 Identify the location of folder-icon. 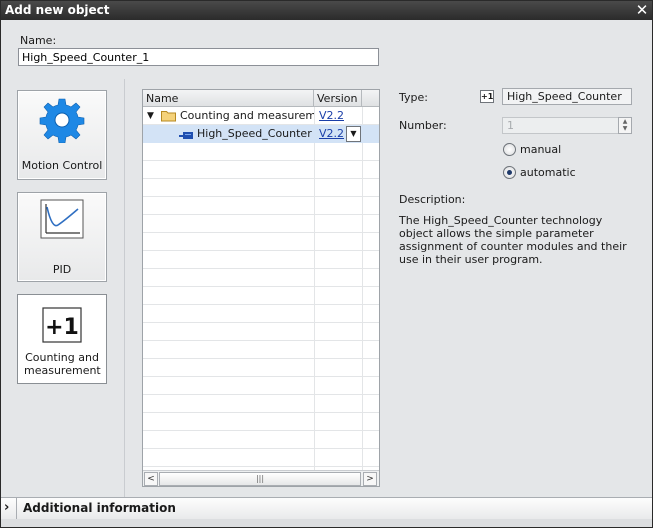
(168, 116).